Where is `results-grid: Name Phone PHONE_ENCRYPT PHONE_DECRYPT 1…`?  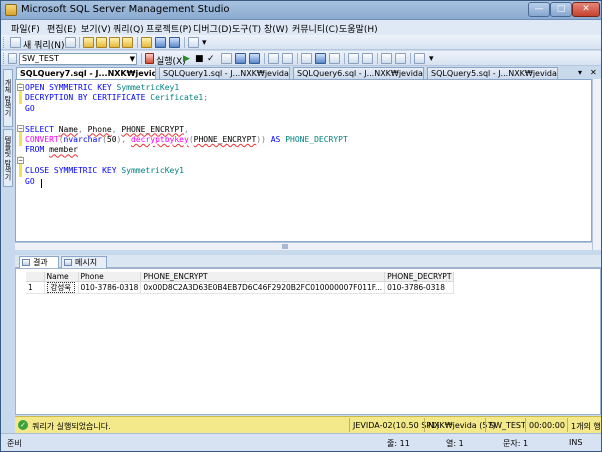 results-grid: Name Phone PHONE_ENCRYPT PHONE_DECRYPT 1… is located at coordinates (240, 283).